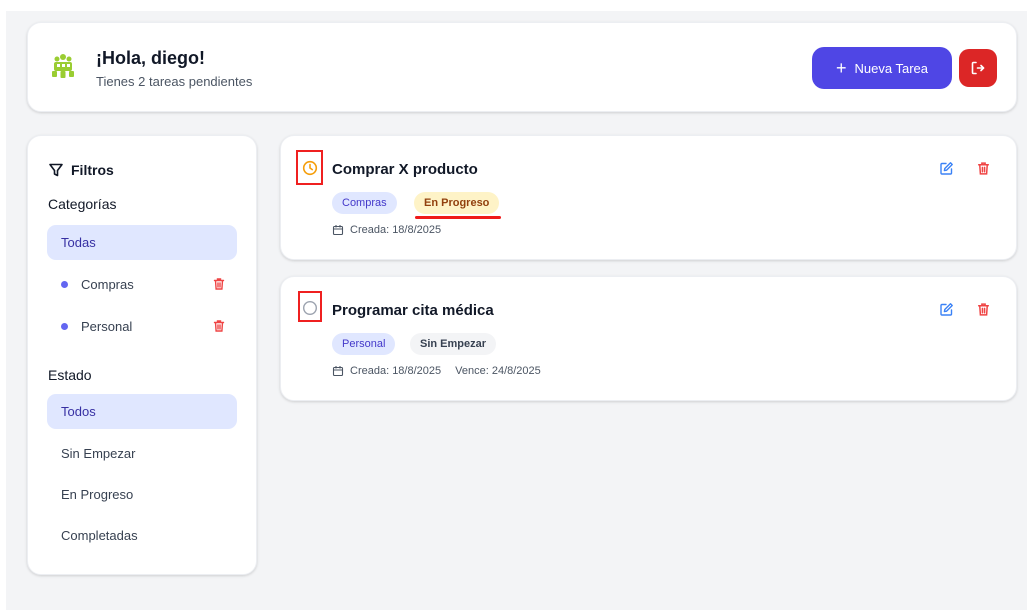 The width and height of the screenshot is (1027, 610). Describe the element at coordinates (142, 242) in the screenshot. I see `category-filter-all: Todas` at that location.